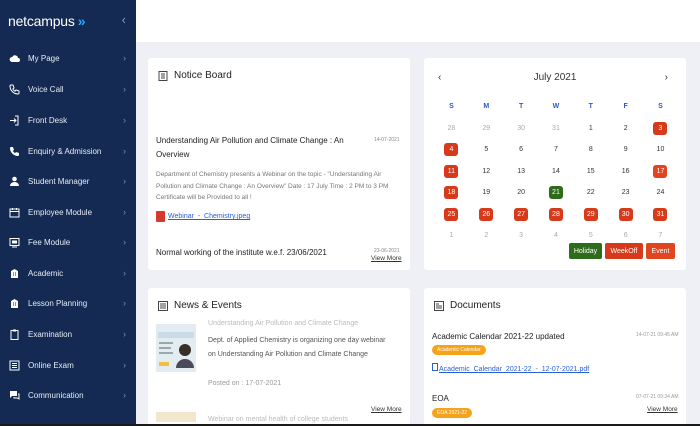 This screenshot has height=426, width=700. What do you see at coordinates (48, 120) in the screenshot?
I see `sidebar-item-label: Front Desk` at bounding box center [48, 120].